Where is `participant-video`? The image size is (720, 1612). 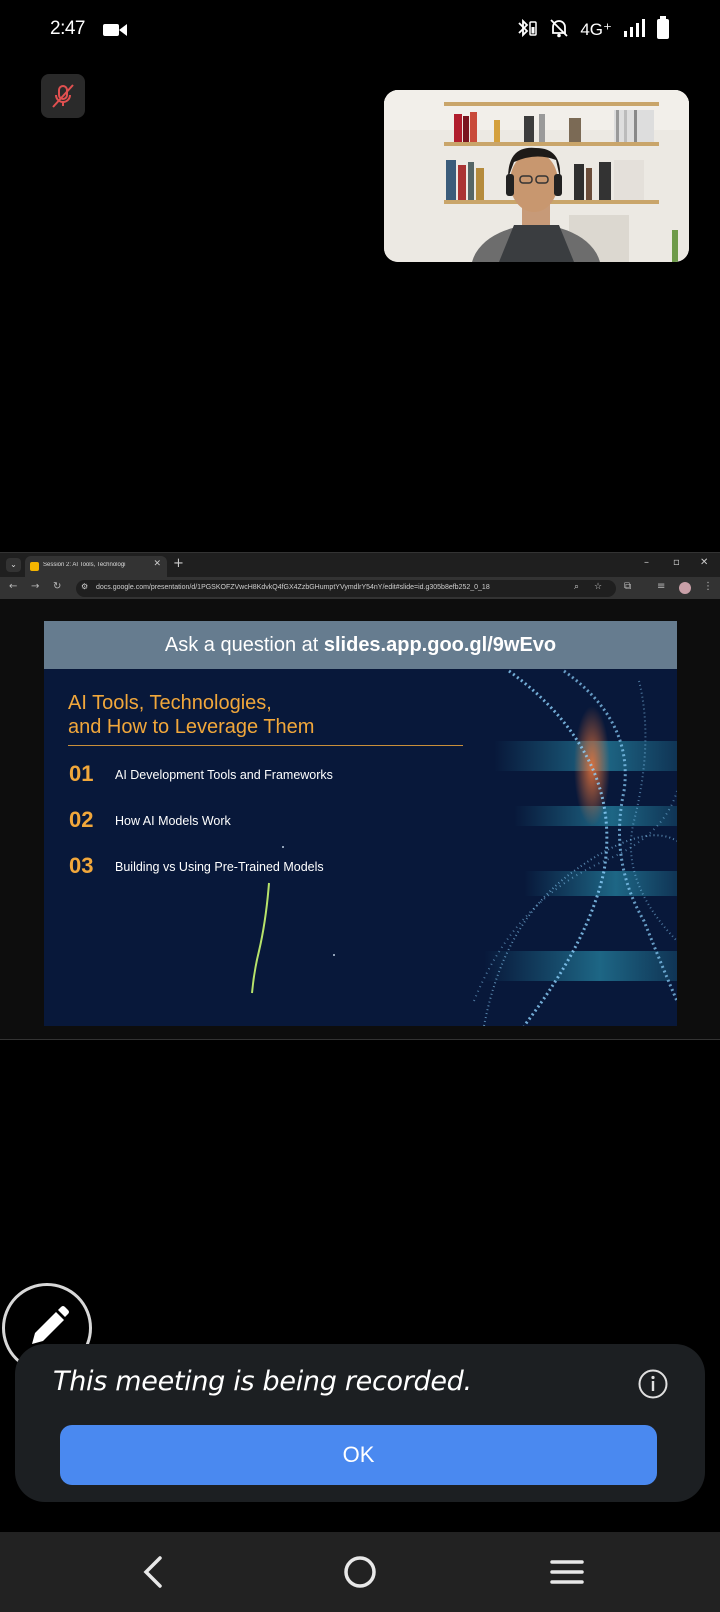 participant-video is located at coordinates (536, 176).